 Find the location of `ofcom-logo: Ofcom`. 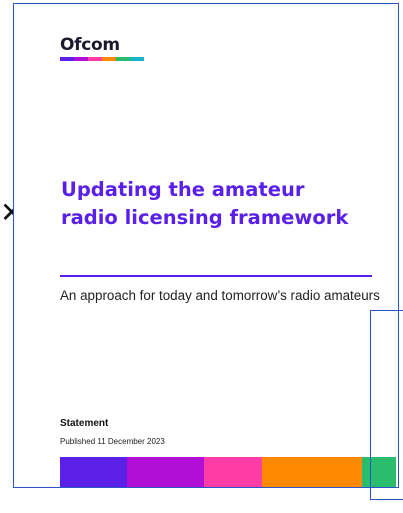

ofcom-logo: Ofcom is located at coordinates (102, 49).